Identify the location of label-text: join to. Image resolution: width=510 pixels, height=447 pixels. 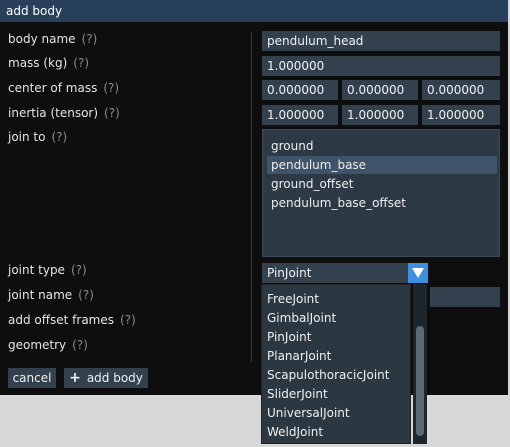
(27, 137).